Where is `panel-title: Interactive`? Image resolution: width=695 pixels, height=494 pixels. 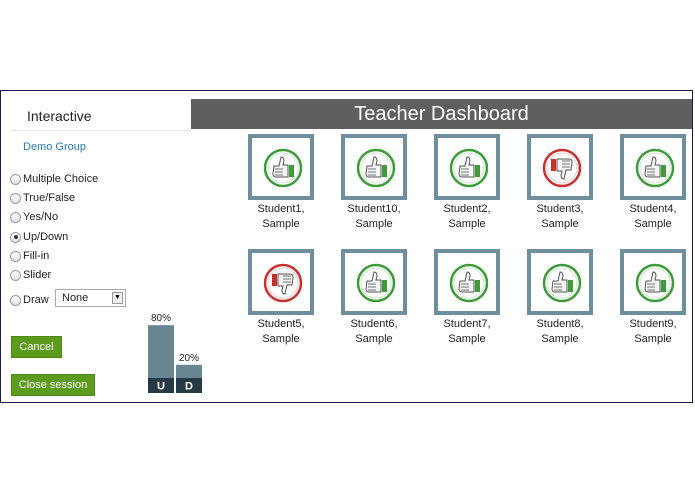
panel-title: Interactive is located at coordinates (59, 116).